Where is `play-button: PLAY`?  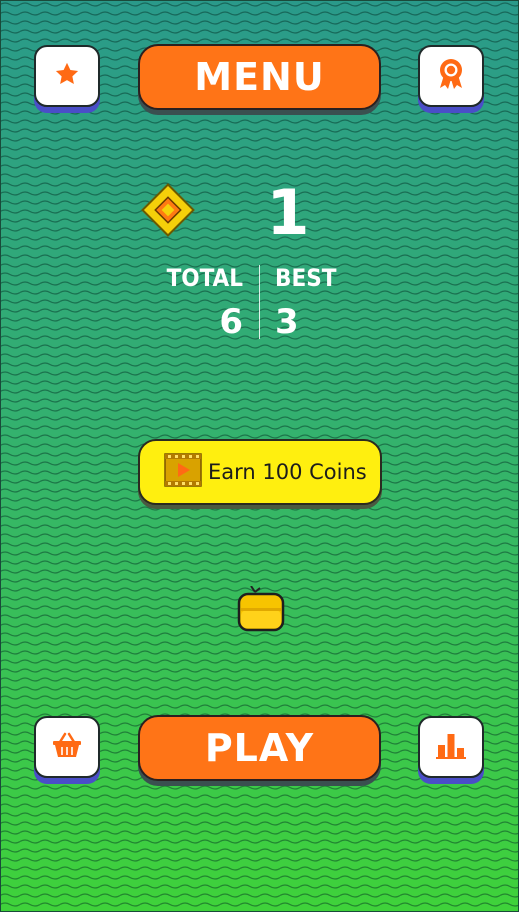 play-button: PLAY is located at coordinates (259, 748).